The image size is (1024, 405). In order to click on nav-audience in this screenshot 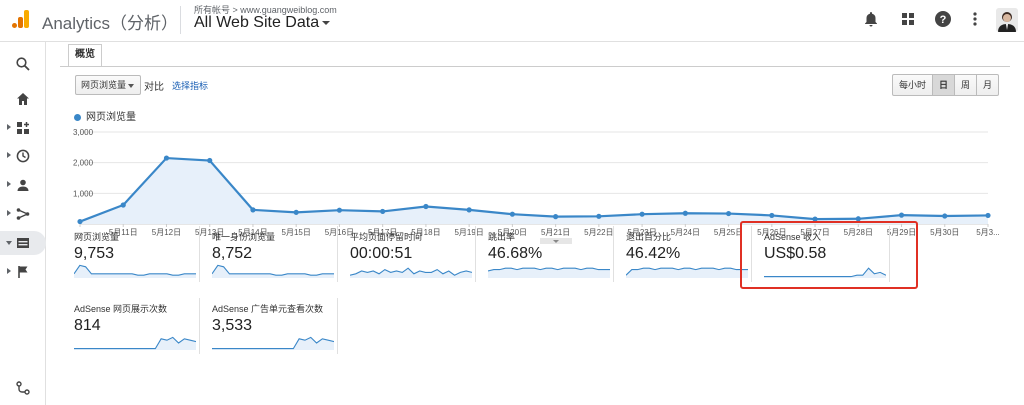, I will do `click(23, 185)`.